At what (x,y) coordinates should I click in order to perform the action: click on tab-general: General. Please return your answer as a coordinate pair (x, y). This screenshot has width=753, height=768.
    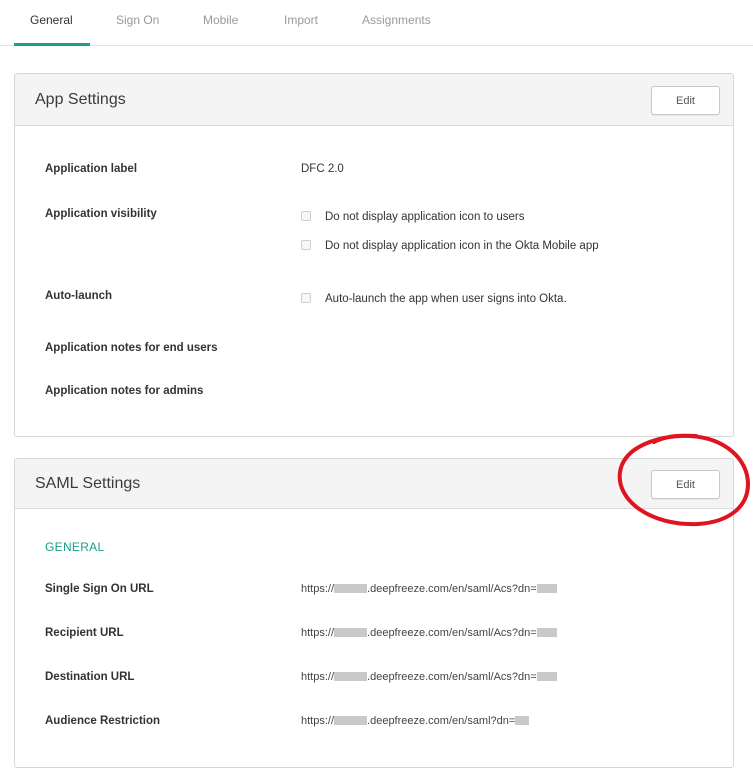
    Looking at the image, I should click on (51, 23).